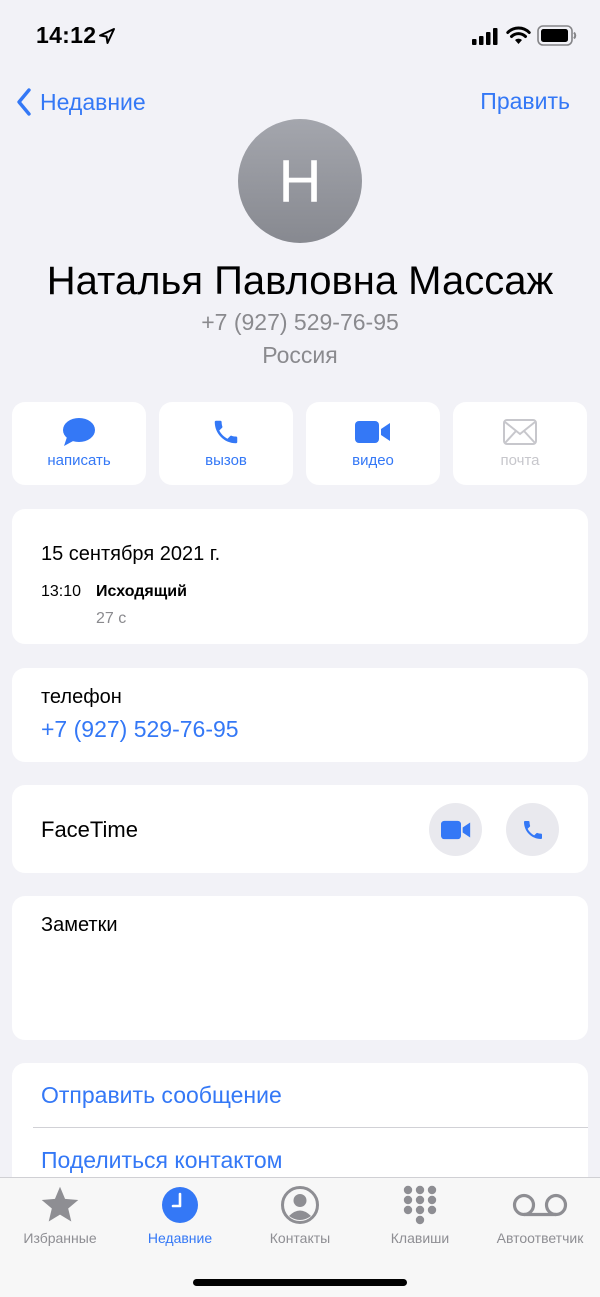  I want to click on edit-button: Править, so click(525, 101).